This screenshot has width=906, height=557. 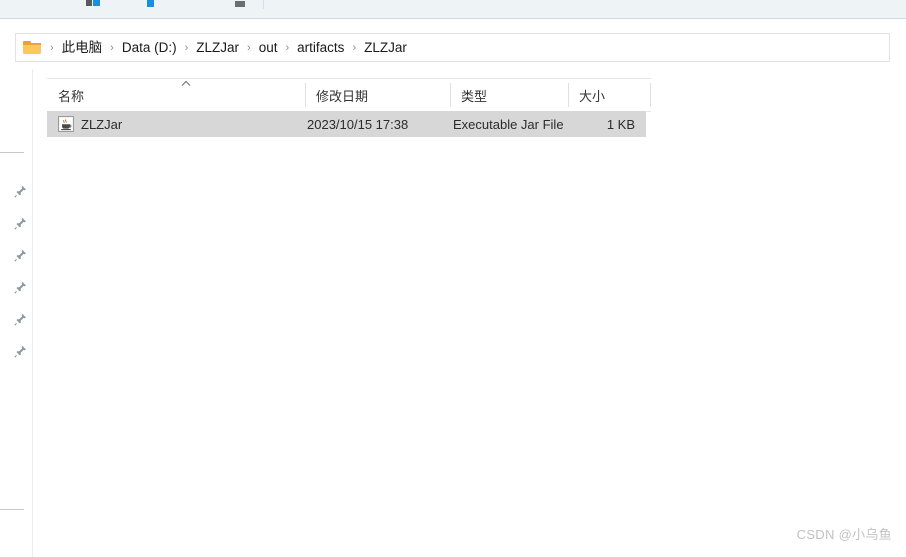 What do you see at coordinates (509, 95) in the screenshot?
I see `column-header-type: 类型` at bounding box center [509, 95].